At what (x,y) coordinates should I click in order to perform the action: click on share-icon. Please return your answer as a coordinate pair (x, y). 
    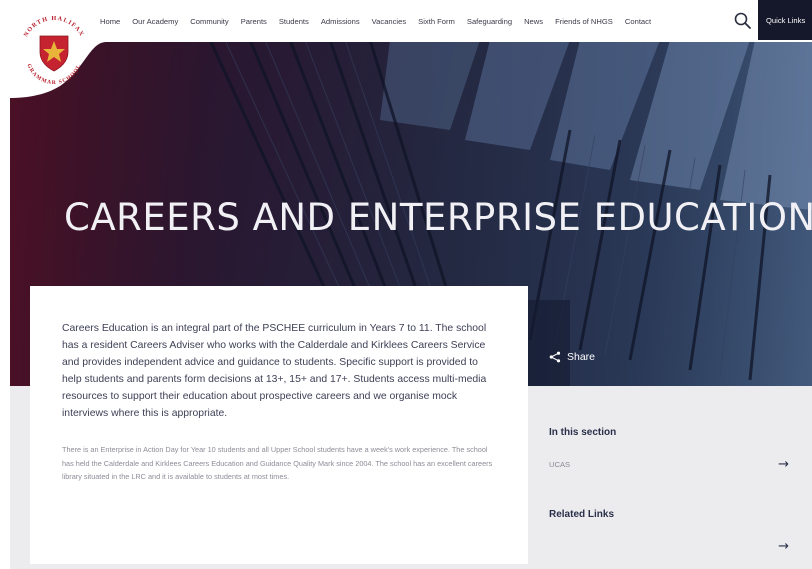
    Looking at the image, I should click on (555, 357).